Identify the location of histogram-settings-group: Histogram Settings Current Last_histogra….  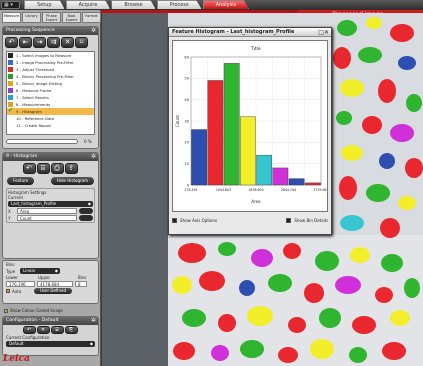
(50, 205).